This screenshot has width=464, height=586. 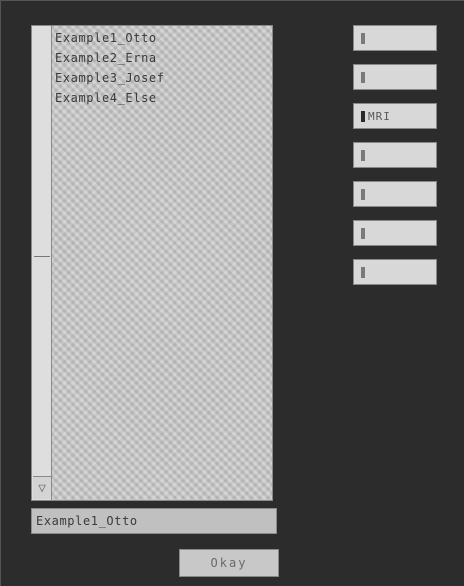 I want to click on okay-button-label: Okay, so click(x=229, y=563).